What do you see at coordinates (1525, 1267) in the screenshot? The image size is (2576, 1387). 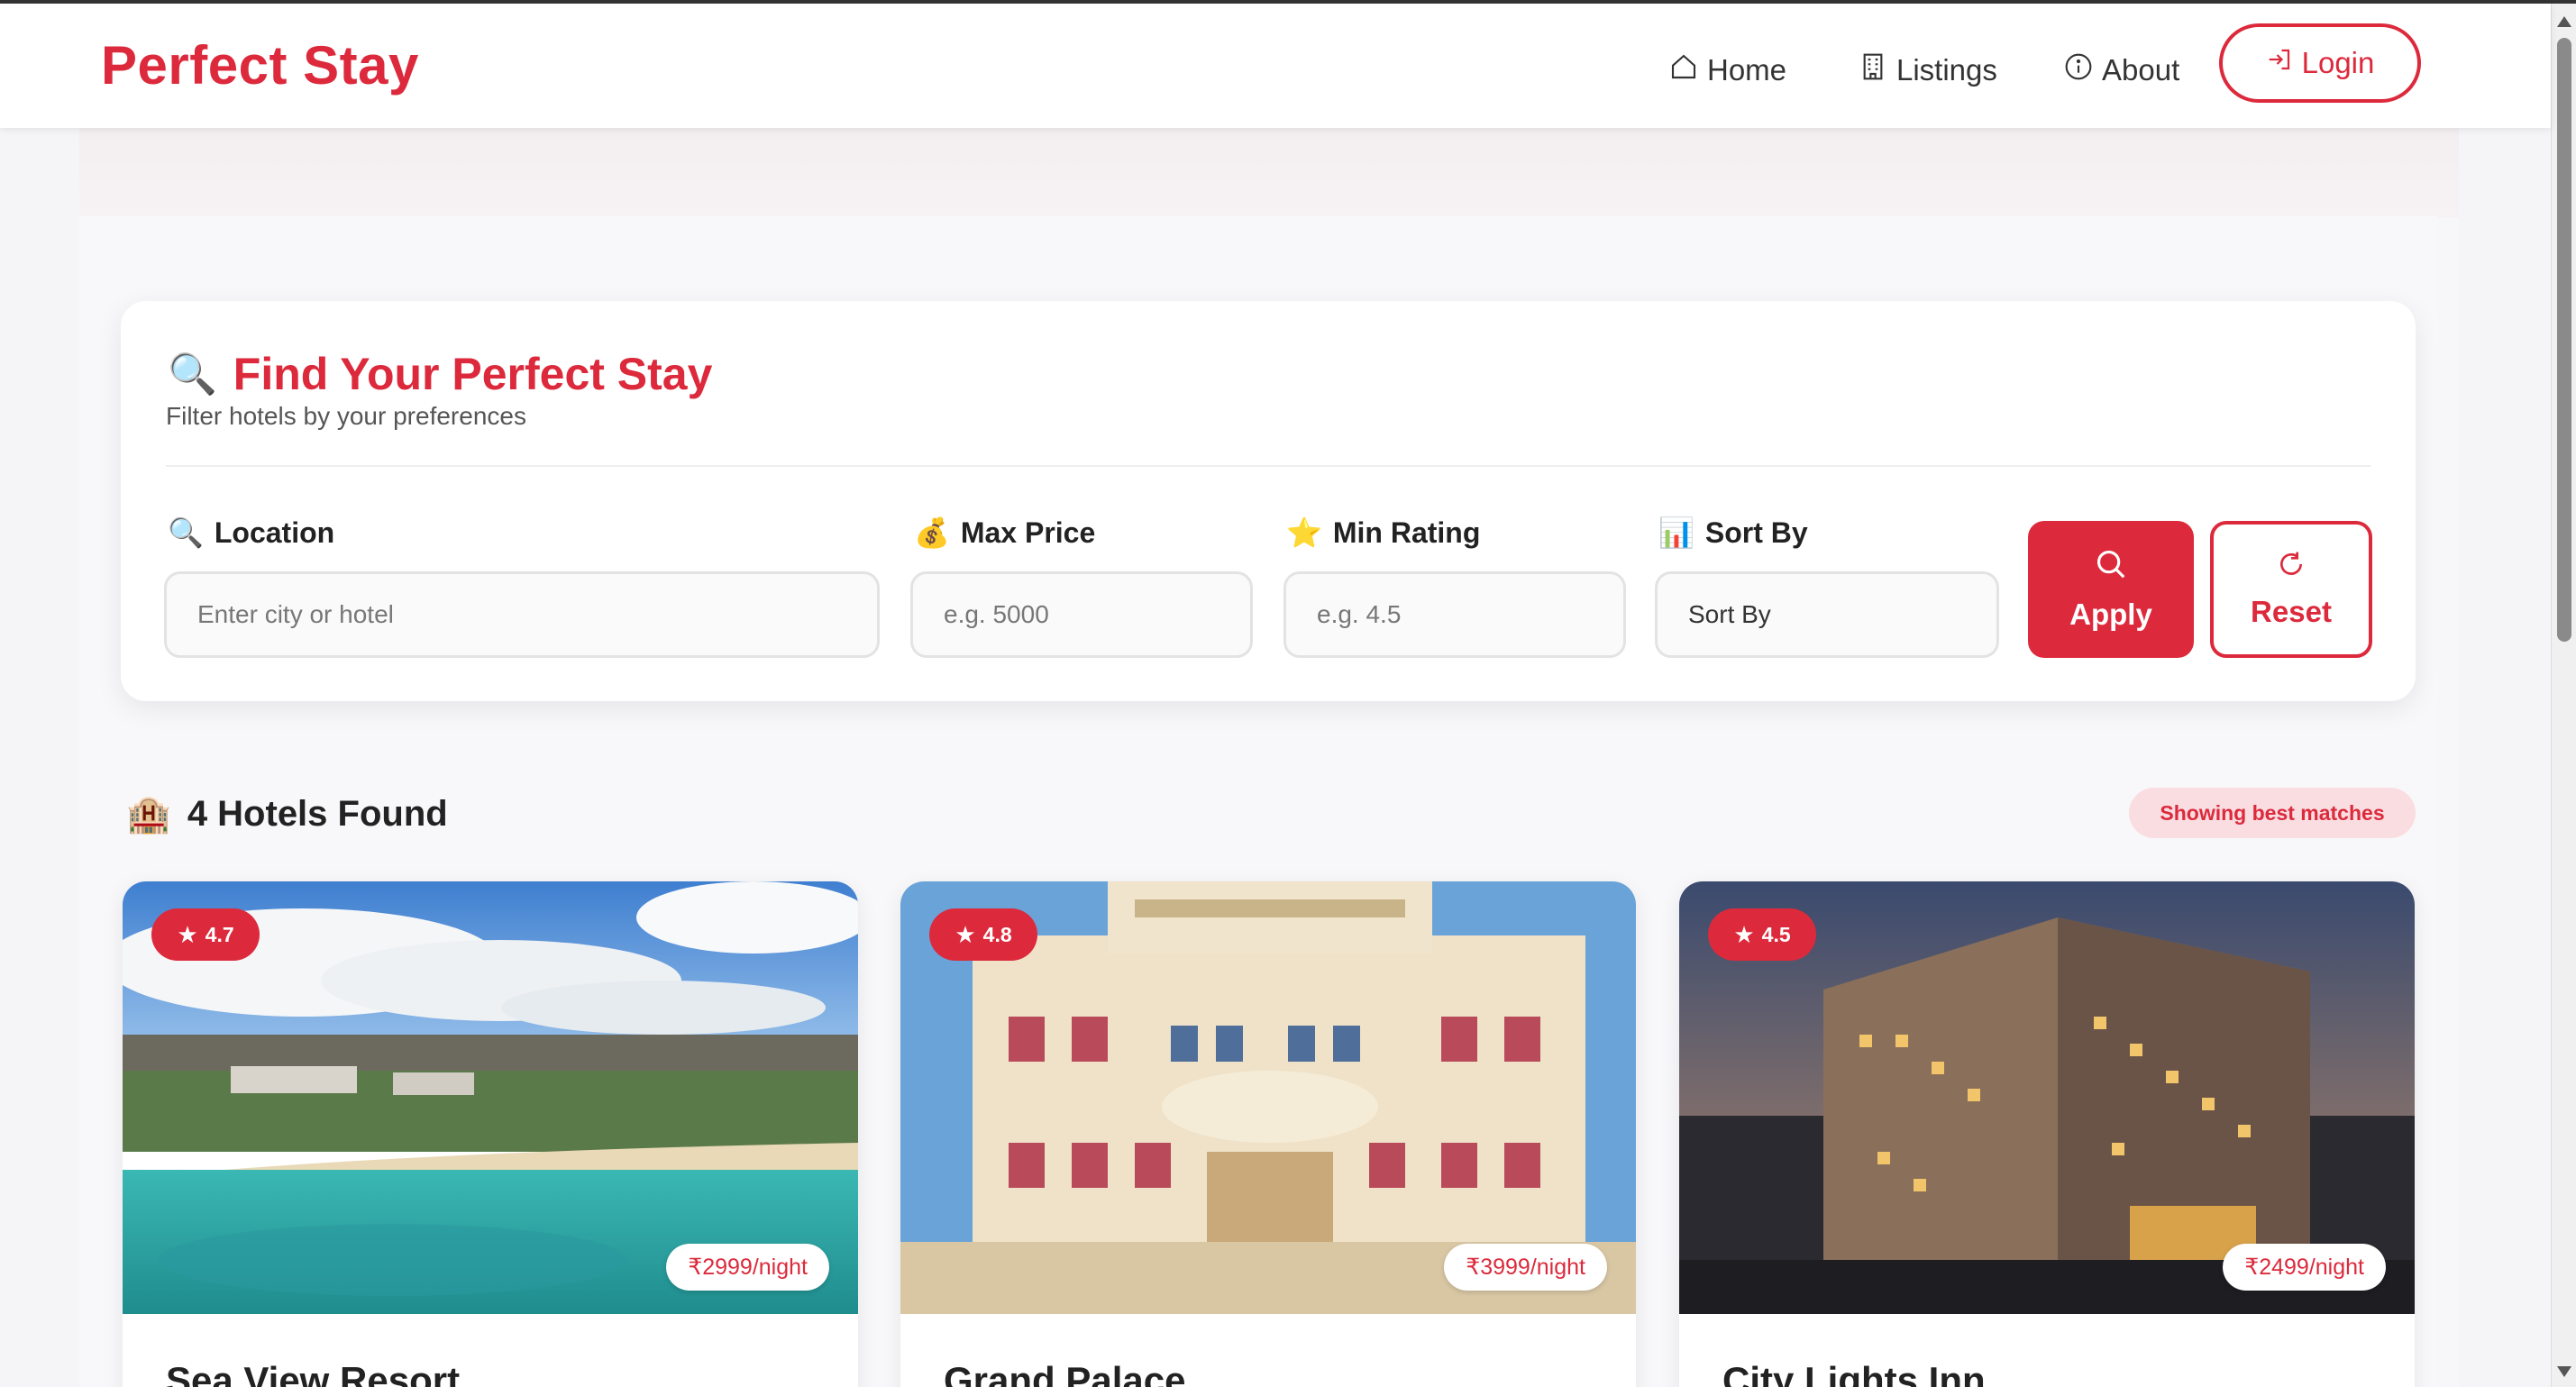 I see `price-badge: ₹3999/night` at bounding box center [1525, 1267].